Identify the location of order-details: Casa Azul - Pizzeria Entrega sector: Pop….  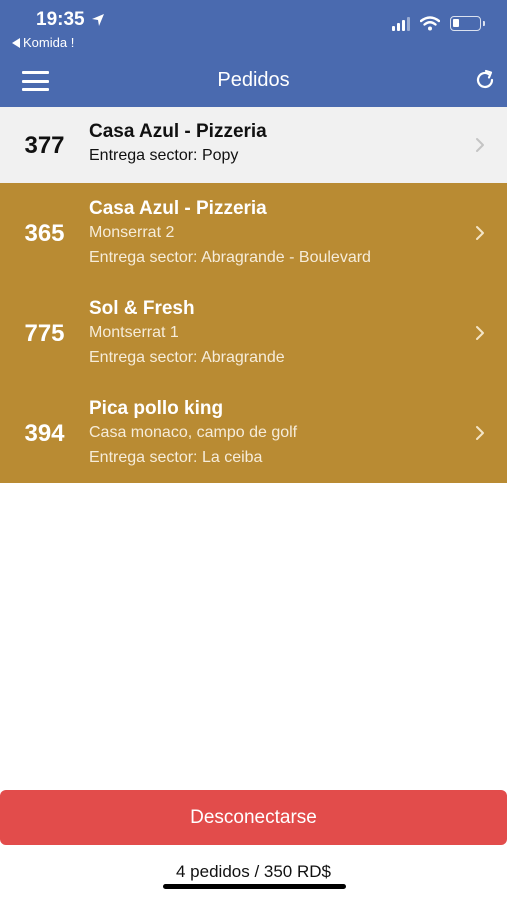
(178, 144).